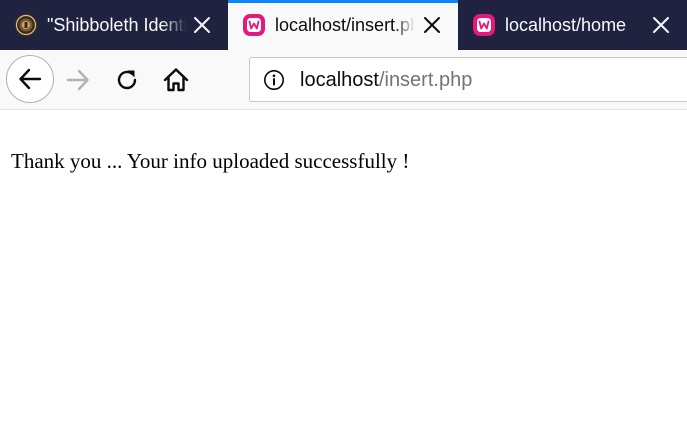  I want to click on navigation-toolbar: localhost/insert.php, so click(343, 80).